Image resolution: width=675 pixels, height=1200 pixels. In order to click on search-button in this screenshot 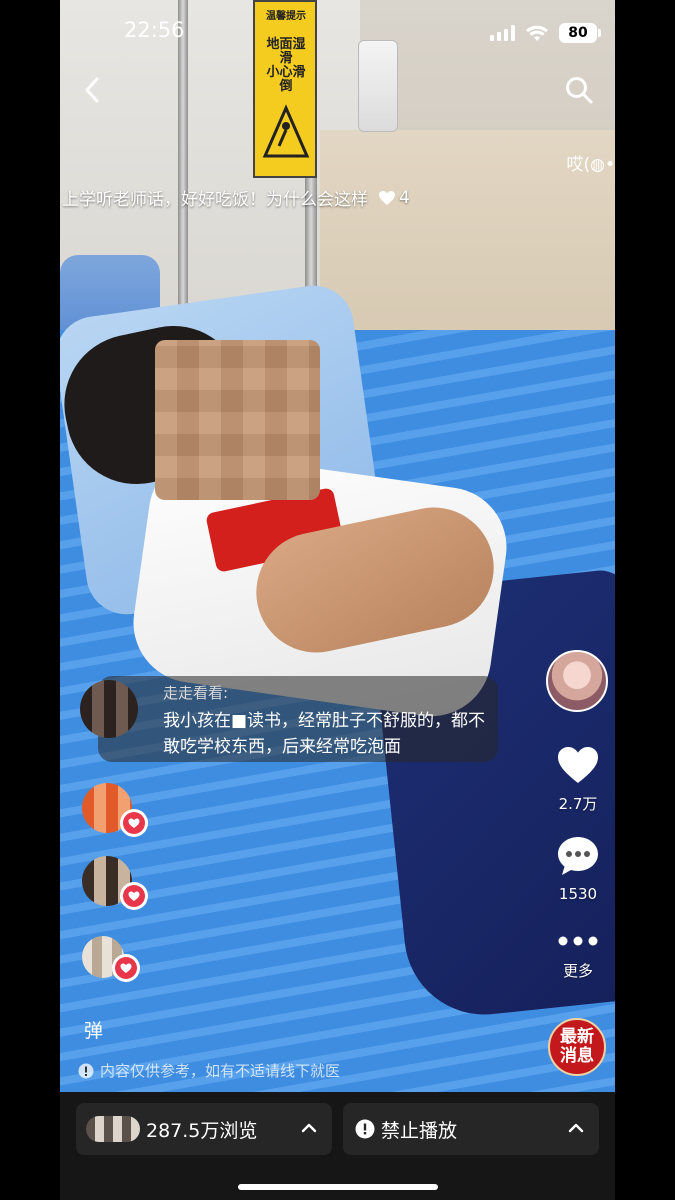, I will do `click(579, 90)`.